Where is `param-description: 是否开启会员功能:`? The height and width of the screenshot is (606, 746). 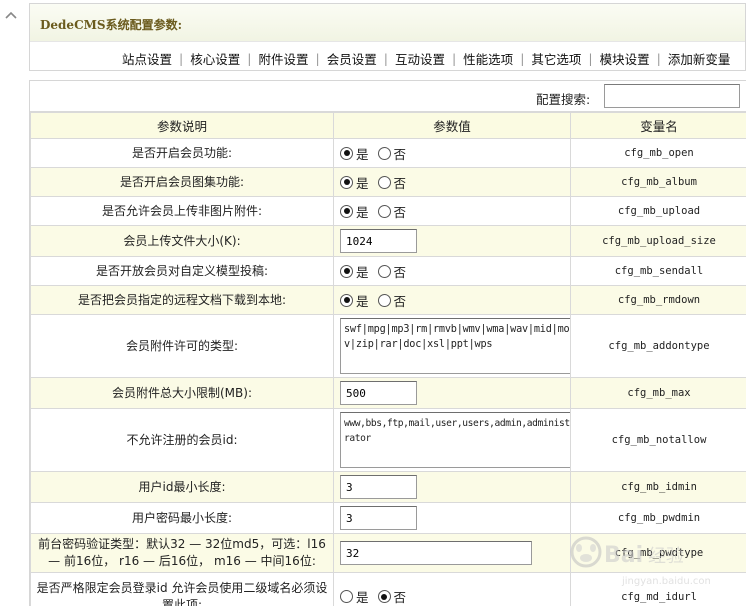 param-description: 是否开启会员功能: is located at coordinates (182, 153).